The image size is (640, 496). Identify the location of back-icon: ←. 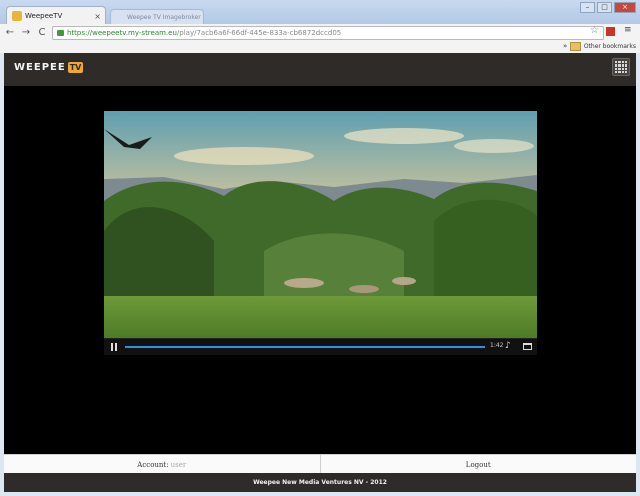
(10, 32).